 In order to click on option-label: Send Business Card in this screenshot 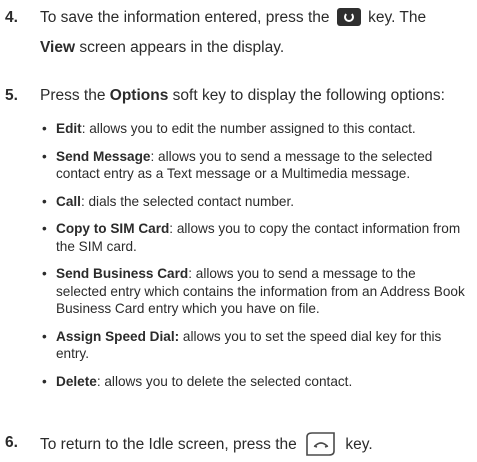, I will do `click(122, 273)`.